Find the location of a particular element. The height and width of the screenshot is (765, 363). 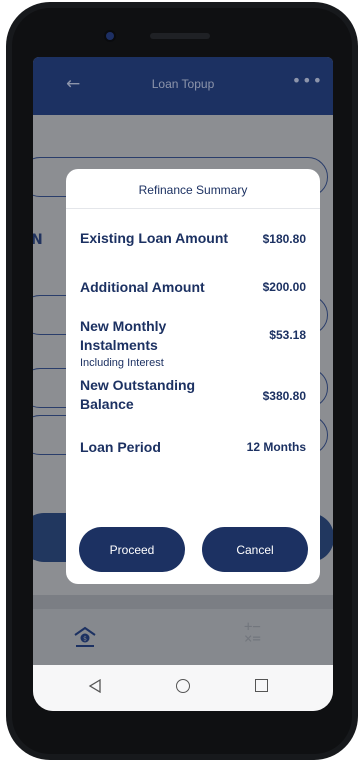

loan-period-value: 12 Months is located at coordinates (276, 447).